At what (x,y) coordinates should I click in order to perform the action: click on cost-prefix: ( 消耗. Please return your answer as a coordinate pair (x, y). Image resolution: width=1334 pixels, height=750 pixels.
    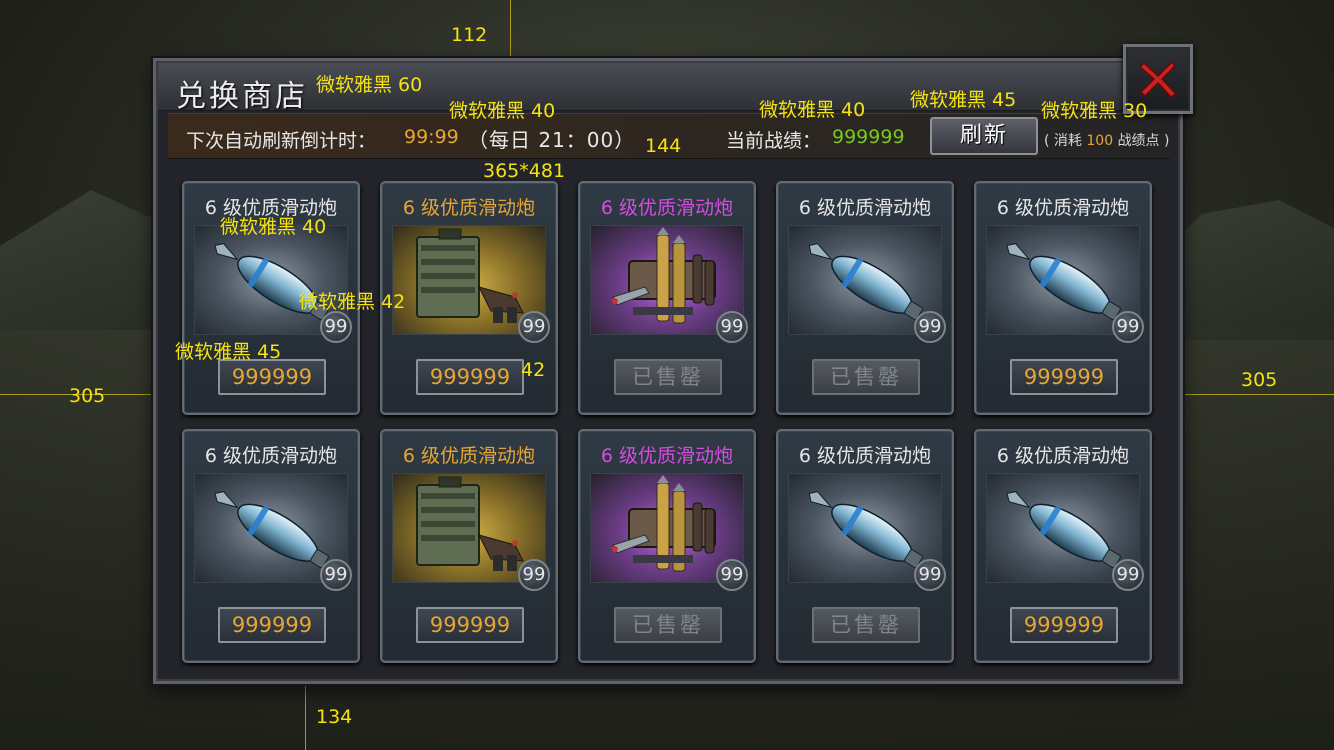
    Looking at the image, I should click on (1063, 141).